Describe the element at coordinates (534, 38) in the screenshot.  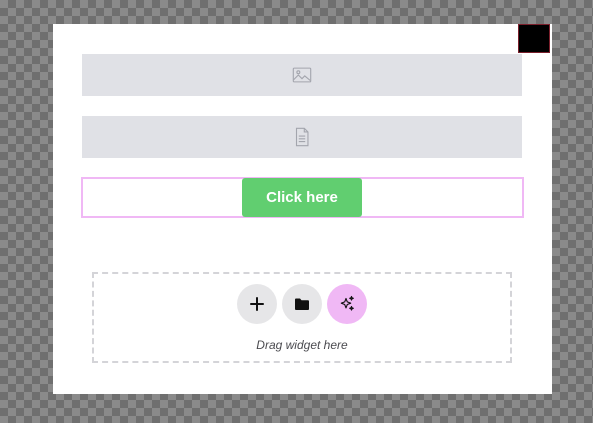
I see `close-icon` at that location.